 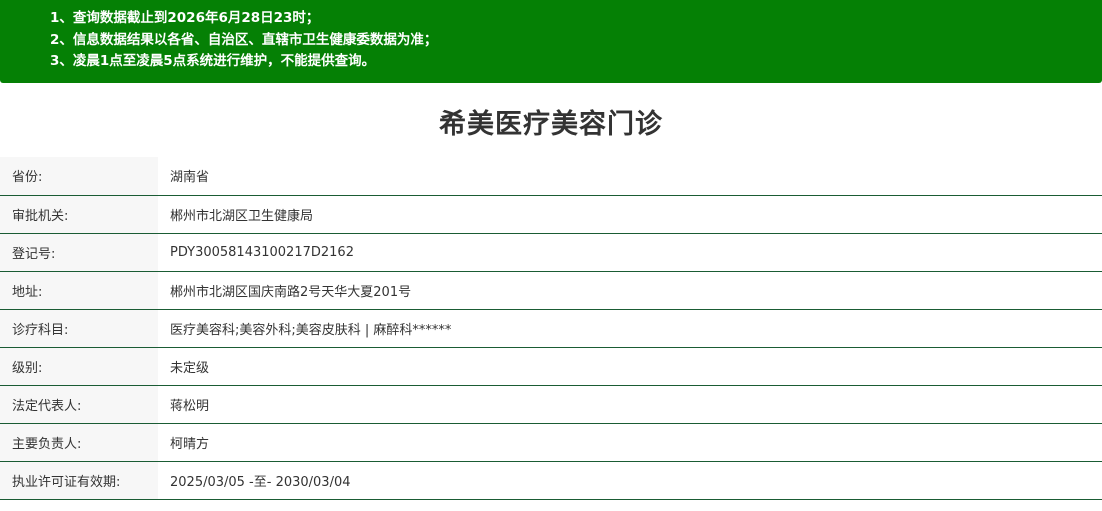 What do you see at coordinates (630, 214) in the screenshot?
I see `row-value: 郴州市北湖区卫生健康局` at bounding box center [630, 214].